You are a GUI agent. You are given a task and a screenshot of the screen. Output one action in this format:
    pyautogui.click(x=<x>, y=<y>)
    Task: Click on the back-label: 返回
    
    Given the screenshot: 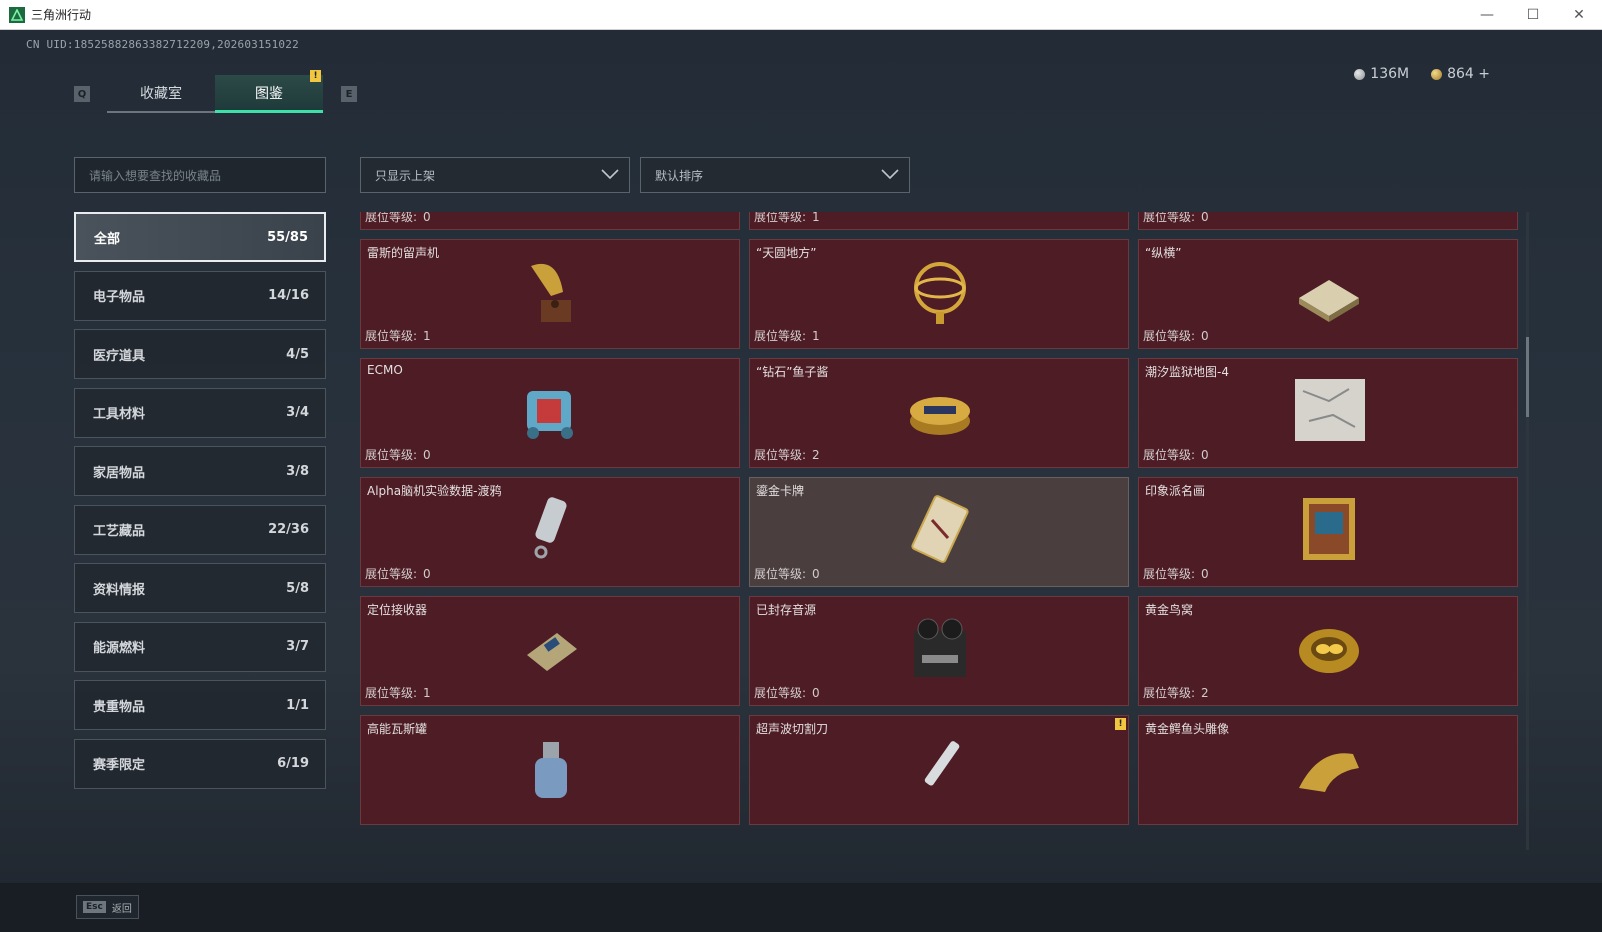 What is the action you would take?
    pyautogui.click(x=121, y=909)
    